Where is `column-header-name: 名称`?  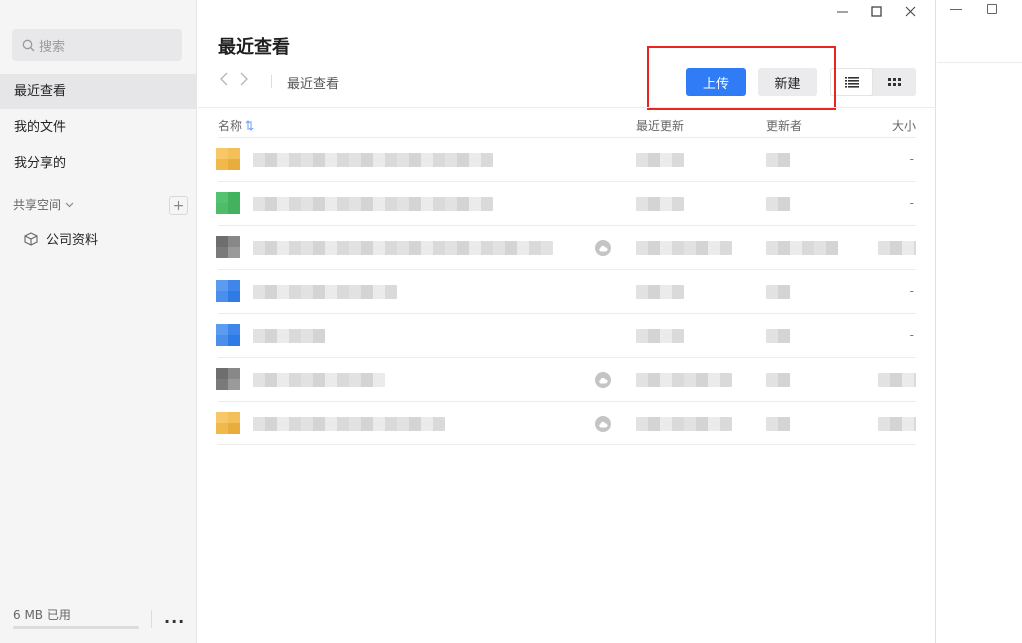 column-header-name: 名称 is located at coordinates (236, 125).